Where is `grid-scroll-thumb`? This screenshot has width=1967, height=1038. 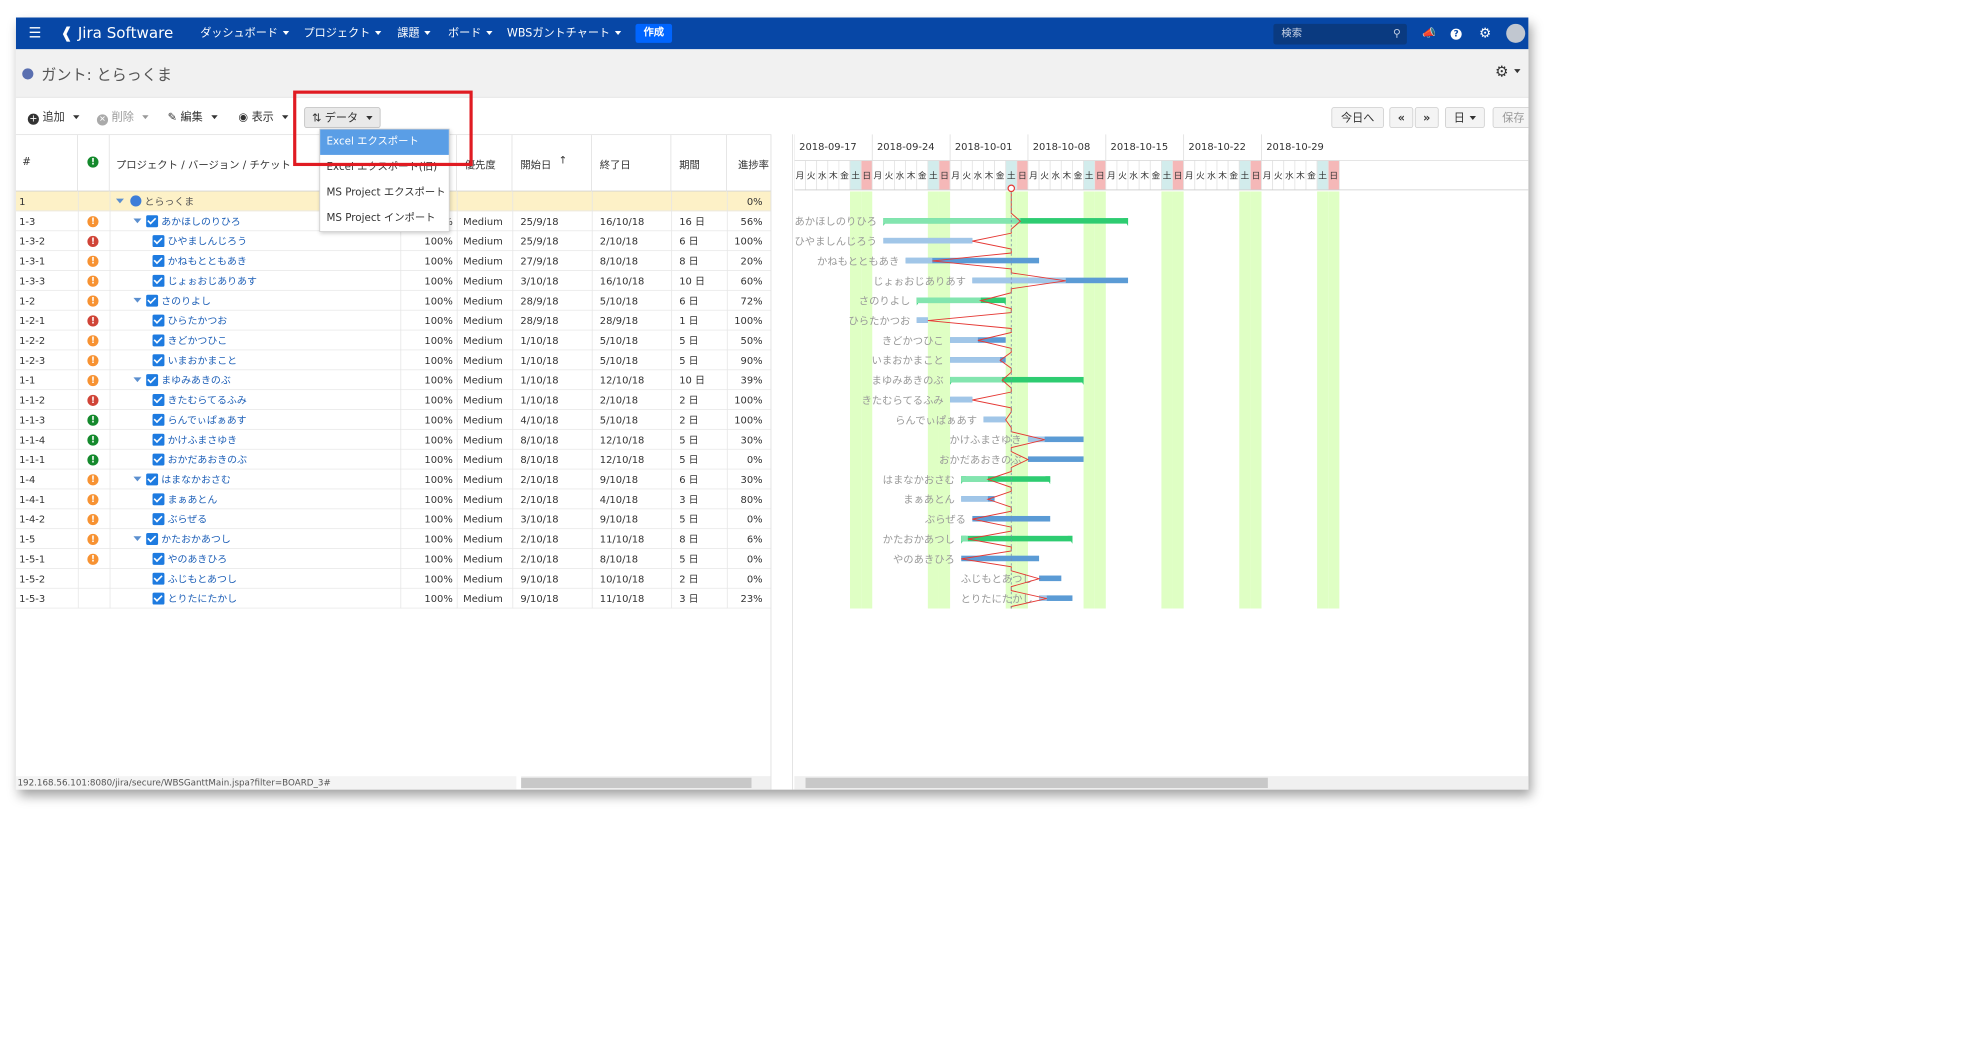
grid-scroll-thumb is located at coordinates (636, 783).